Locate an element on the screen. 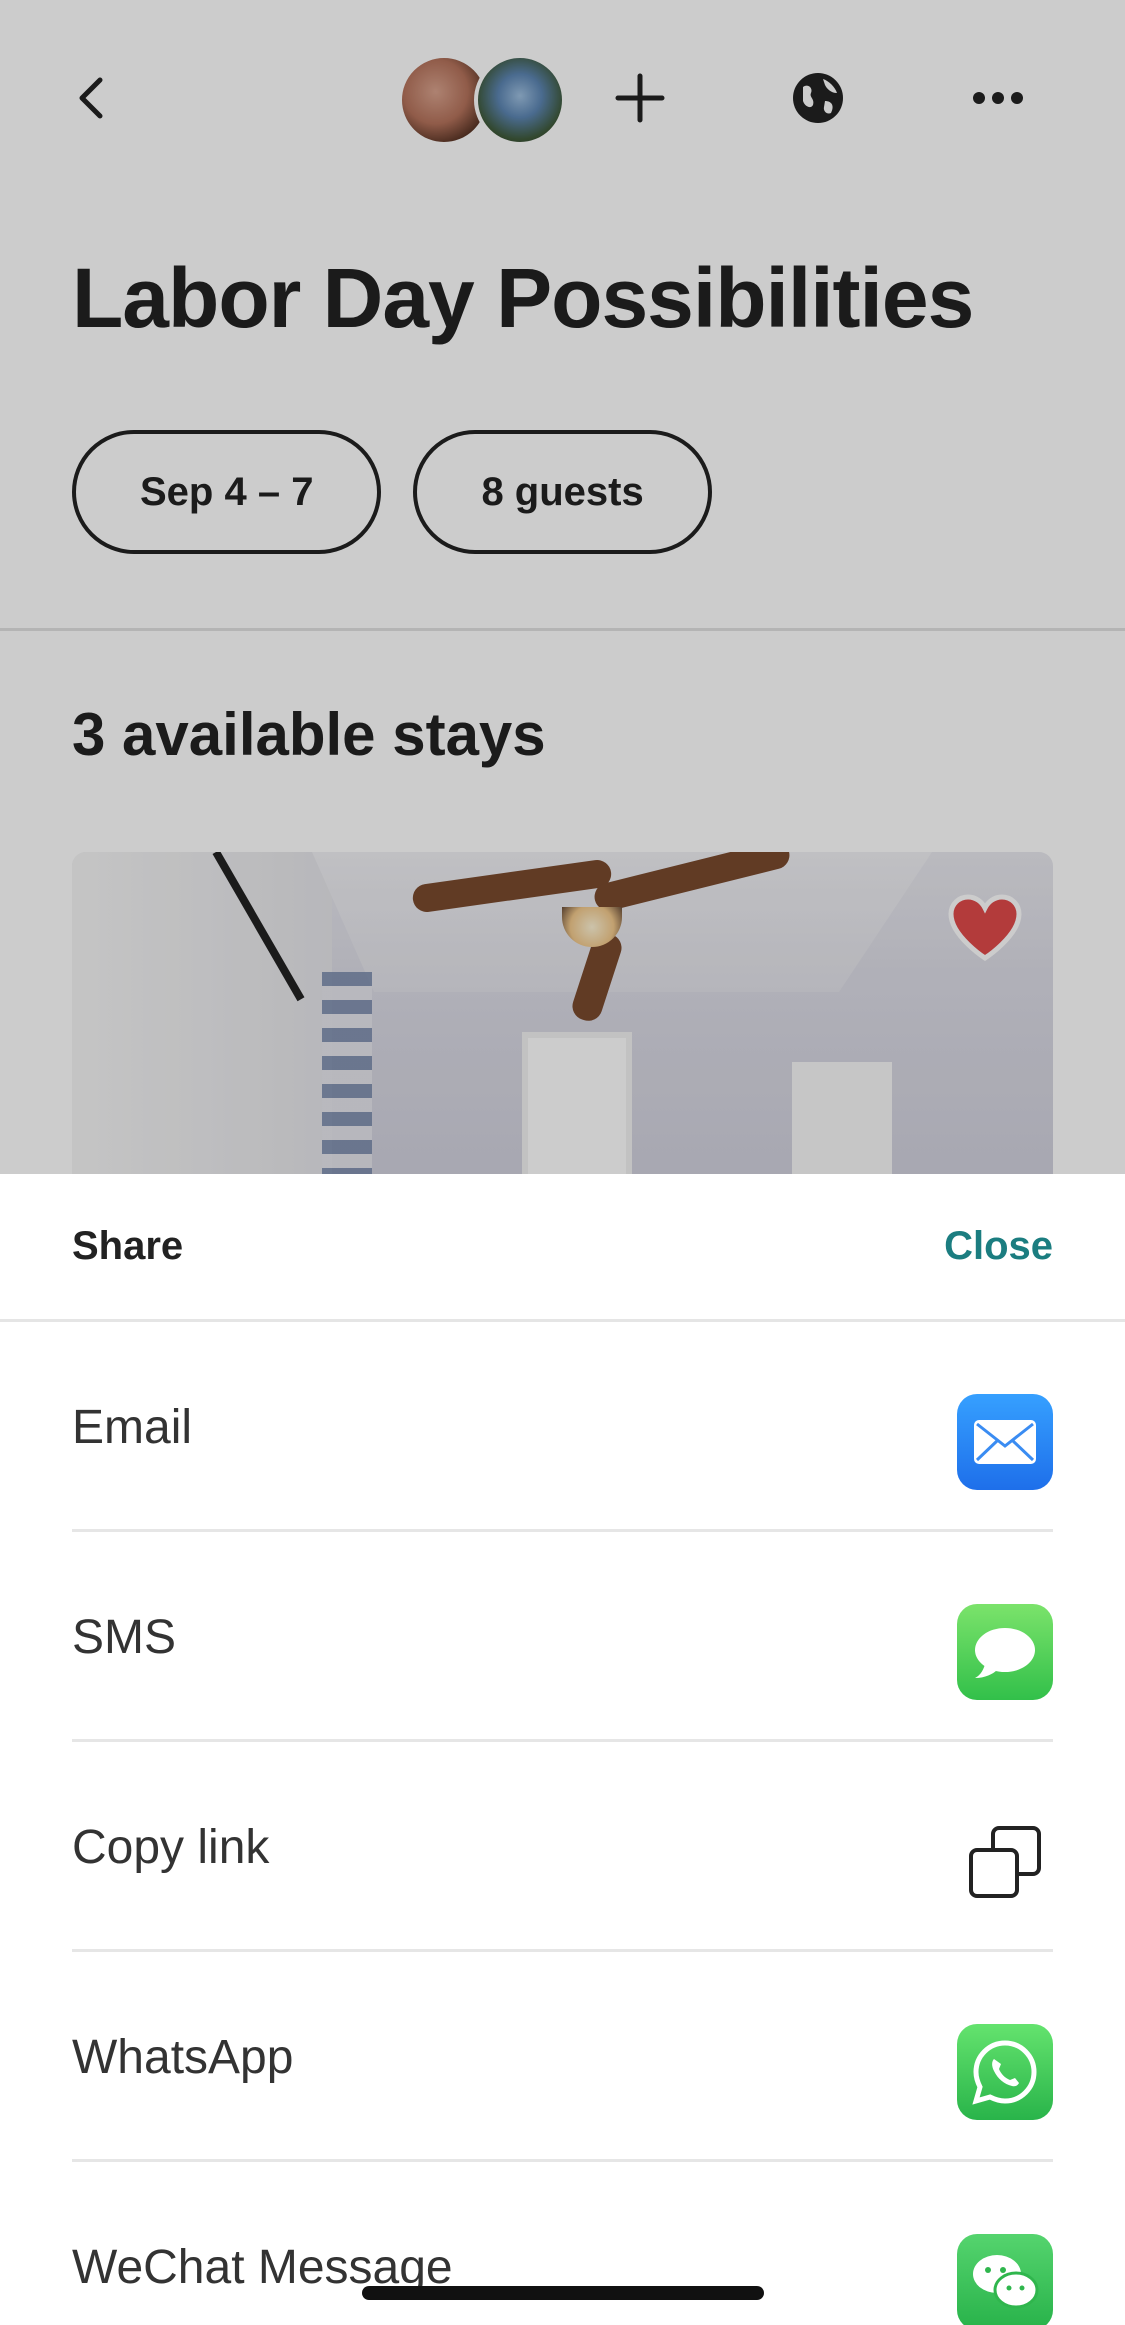  listing-card-image is located at coordinates (562, 1017).